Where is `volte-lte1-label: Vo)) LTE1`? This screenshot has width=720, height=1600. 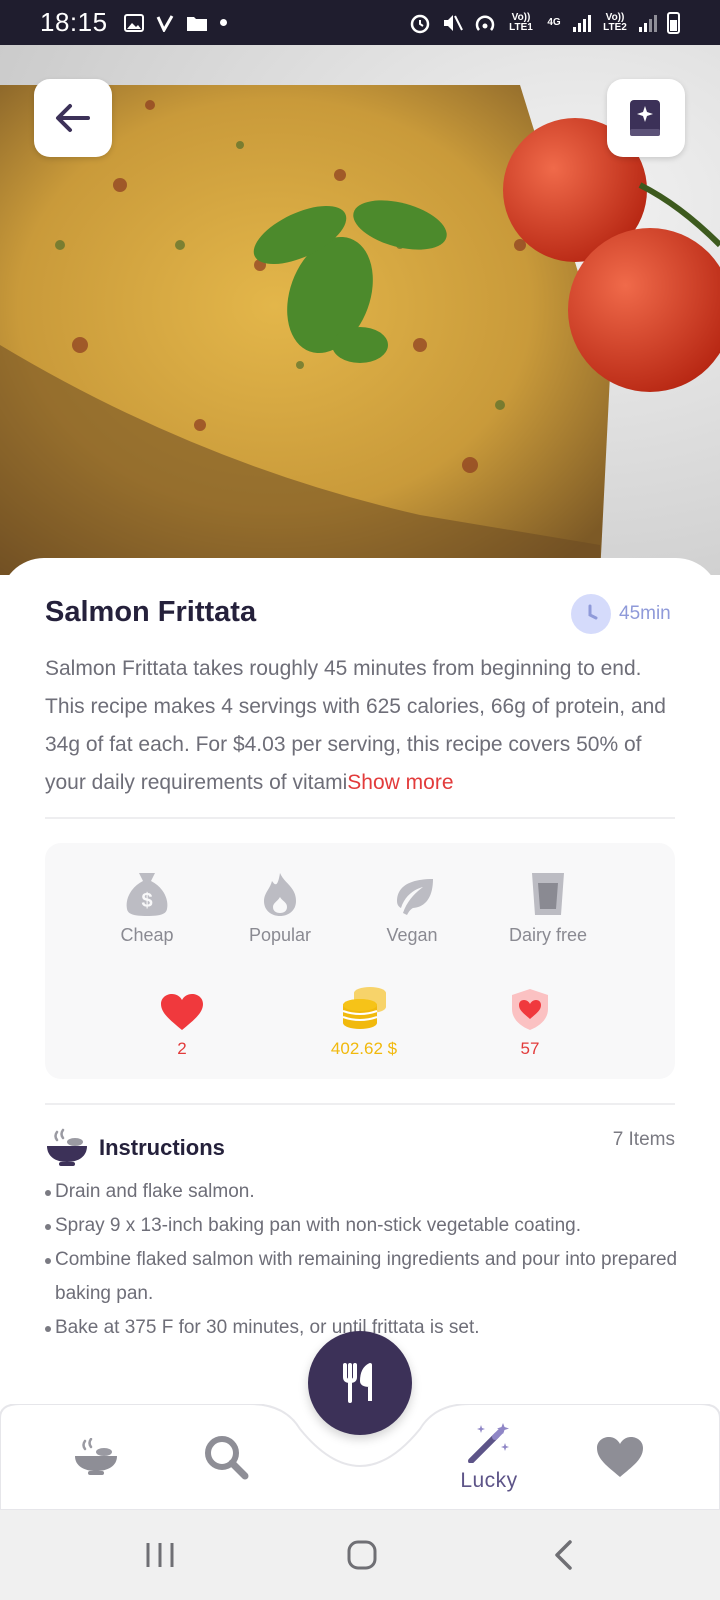
volte-lte1-label: Vo)) LTE1 is located at coordinates (521, 22).